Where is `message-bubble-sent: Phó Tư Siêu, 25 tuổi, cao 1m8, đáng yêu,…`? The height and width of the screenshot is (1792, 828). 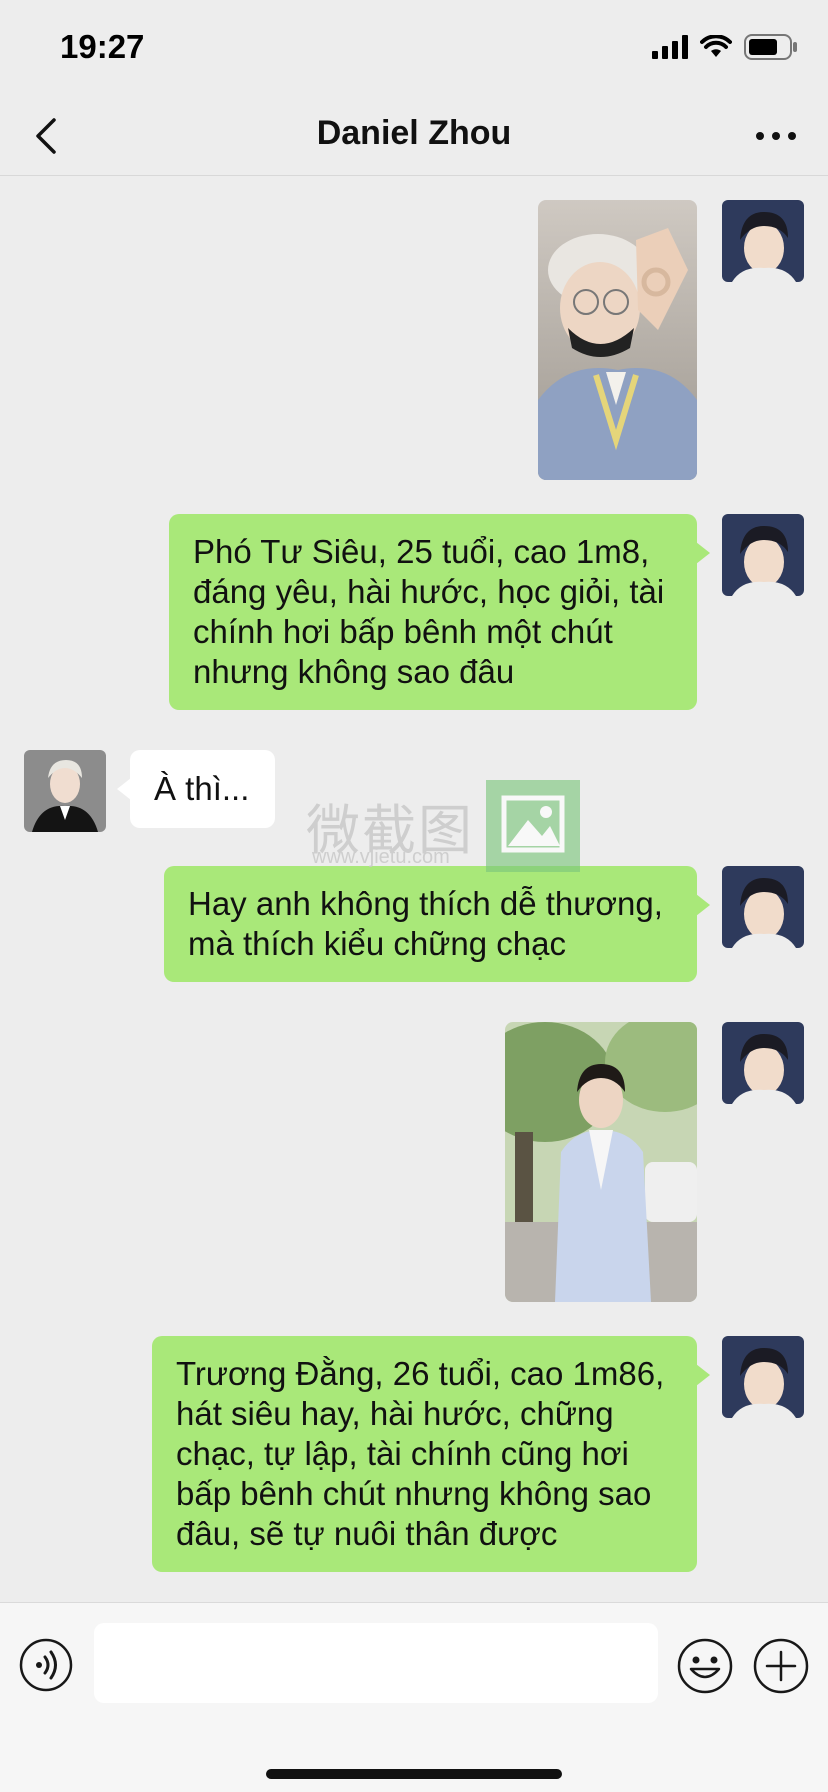 message-bubble-sent: Phó Tư Siêu, 25 tuổi, cao 1m8, đáng yêu,… is located at coordinates (439, 612).